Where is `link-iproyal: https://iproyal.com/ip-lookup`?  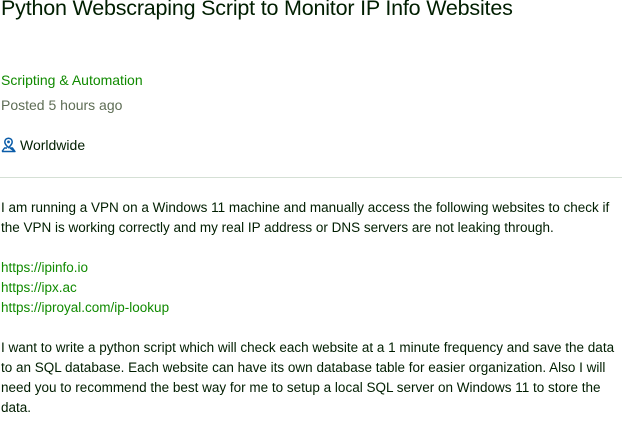
link-iproyal: https://iproyal.com/ip-lookup is located at coordinates (311, 308).